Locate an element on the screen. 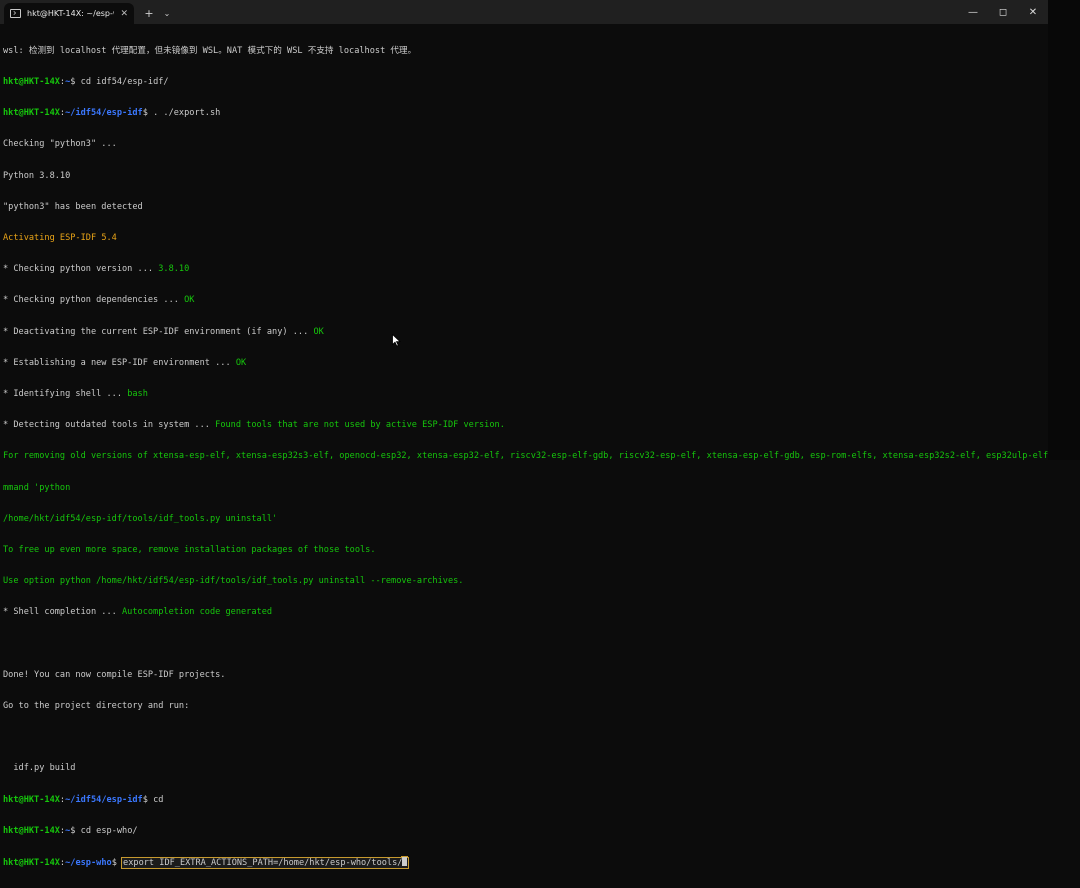 The width and height of the screenshot is (1080, 888). terminal-line: * Checking python dependencies ... OK is located at coordinates (523, 300).